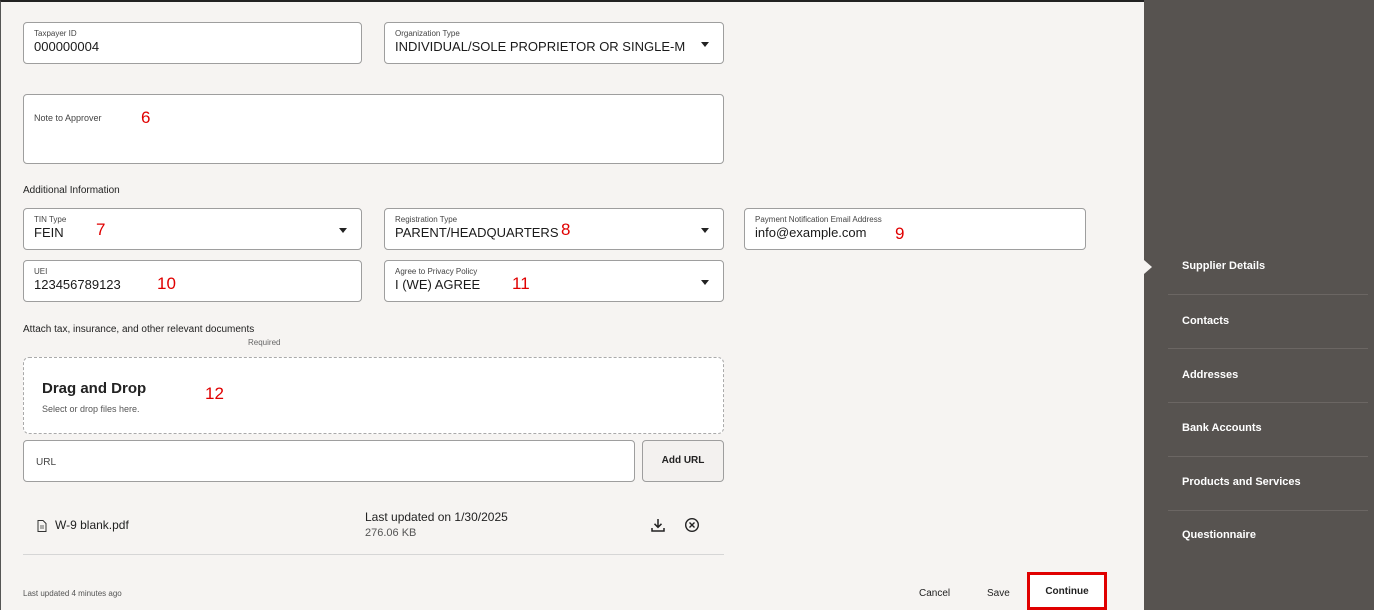  Describe the element at coordinates (192, 229) in the screenshot. I see `tin-type-select: TIN Type FEIN 7` at that location.